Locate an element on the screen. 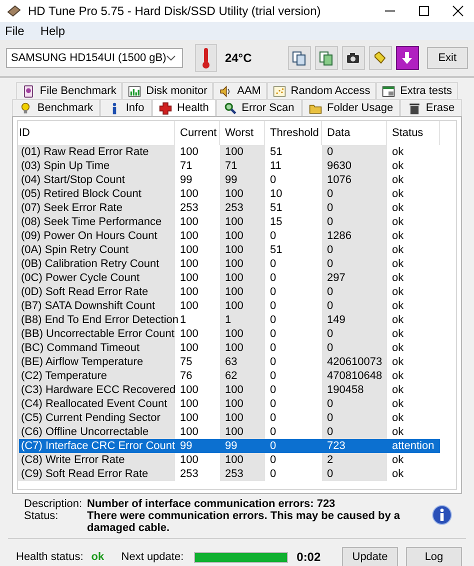 This screenshot has width=474, height=566. menu-item: File is located at coordinates (14, 31).